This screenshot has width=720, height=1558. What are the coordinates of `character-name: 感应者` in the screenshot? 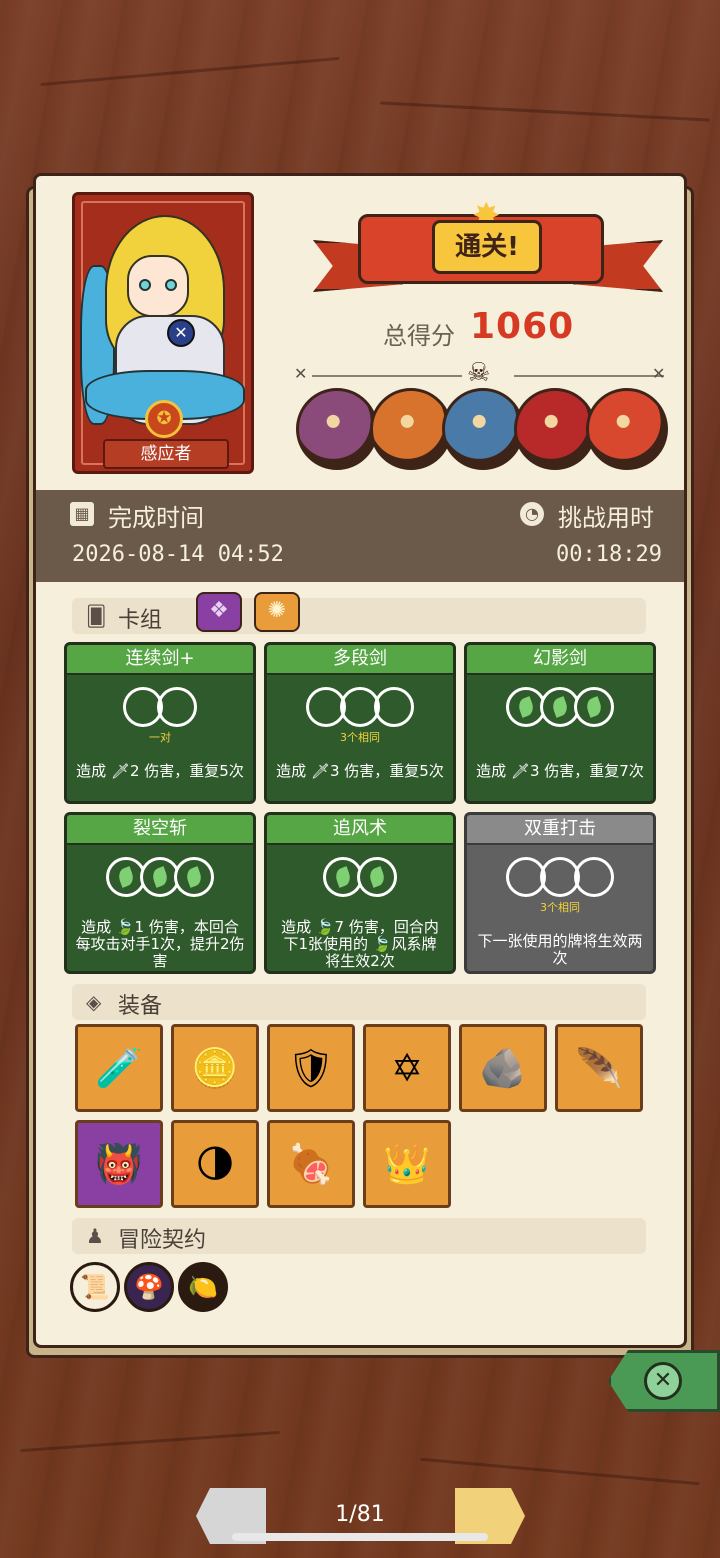 It's located at (166, 454).